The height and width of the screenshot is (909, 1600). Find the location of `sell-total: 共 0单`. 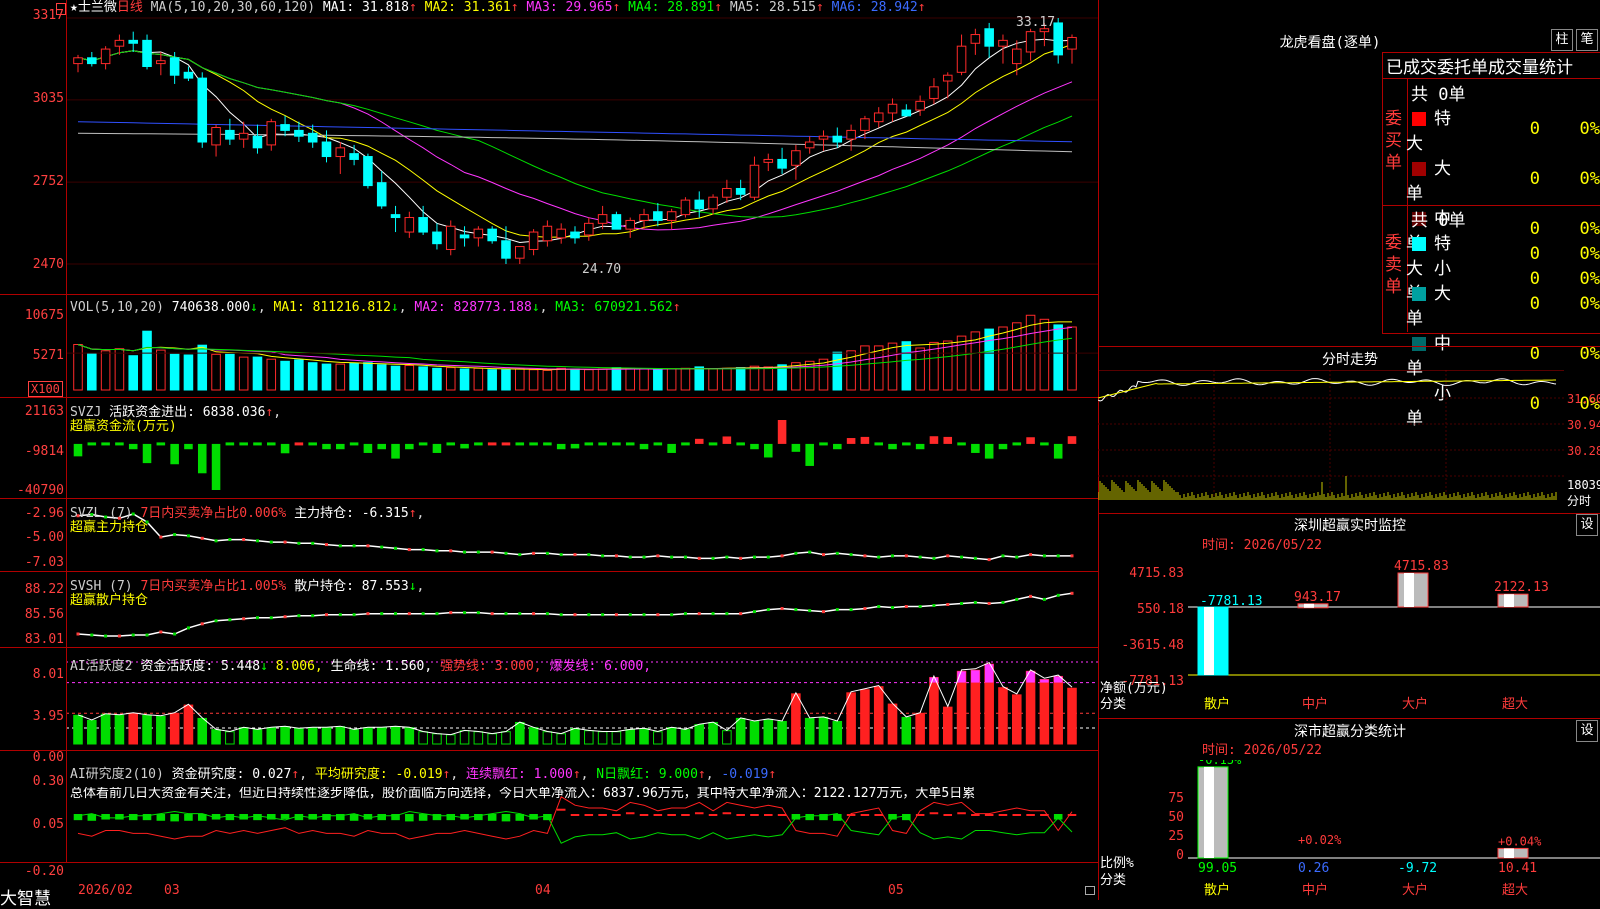

sell-total: 共 0单 is located at coordinates (1438, 221).